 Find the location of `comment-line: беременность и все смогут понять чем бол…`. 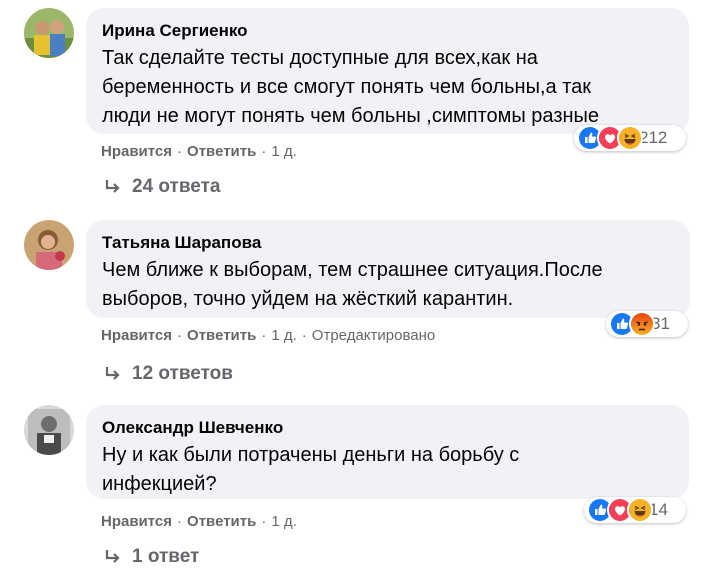

comment-line: беременность и все смогут понять чем бол… is located at coordinates (347, 87).